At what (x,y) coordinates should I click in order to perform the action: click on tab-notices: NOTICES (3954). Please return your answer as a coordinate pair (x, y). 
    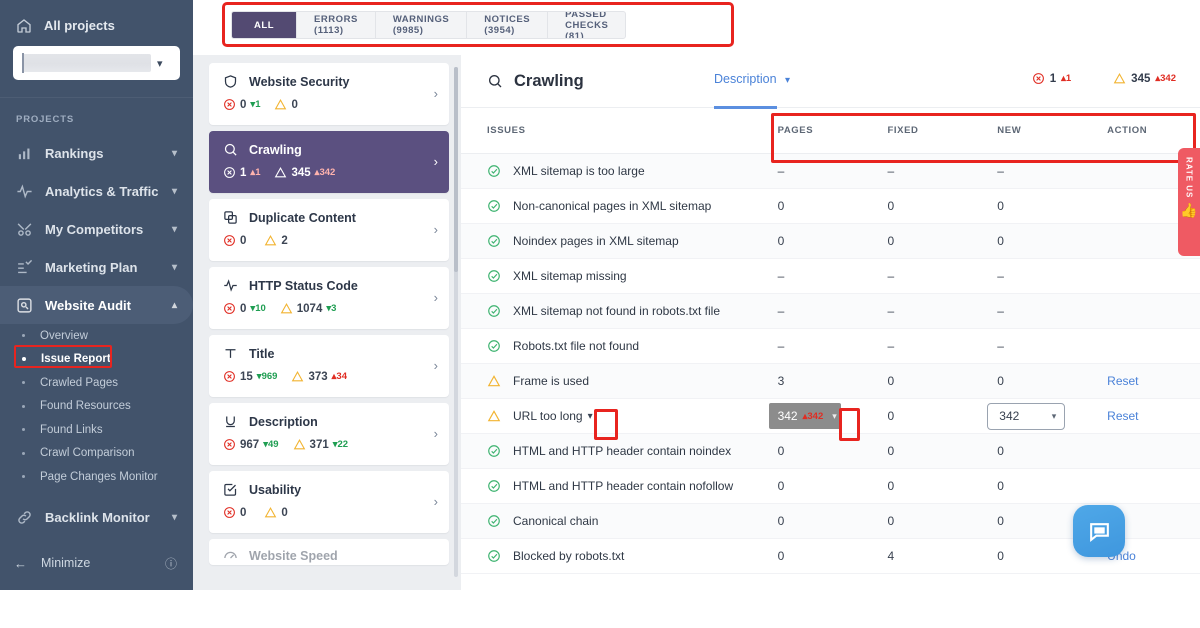
    Looking at the image, I should click on (508, 25).